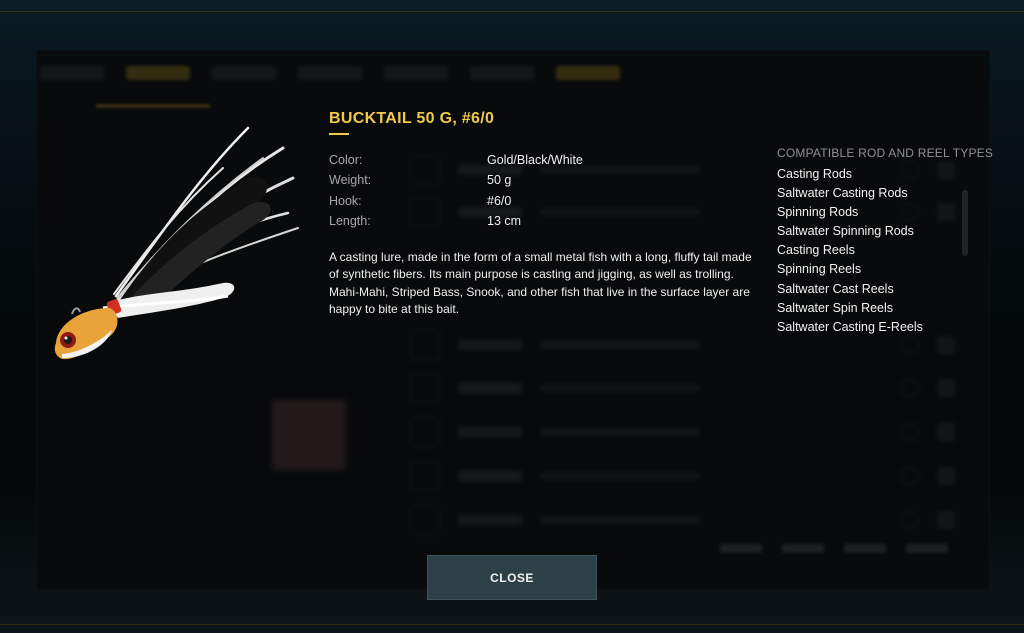 This screenshot has width=1024, height=633. I want to click on spec-value: 50 g, so click(499, 180).